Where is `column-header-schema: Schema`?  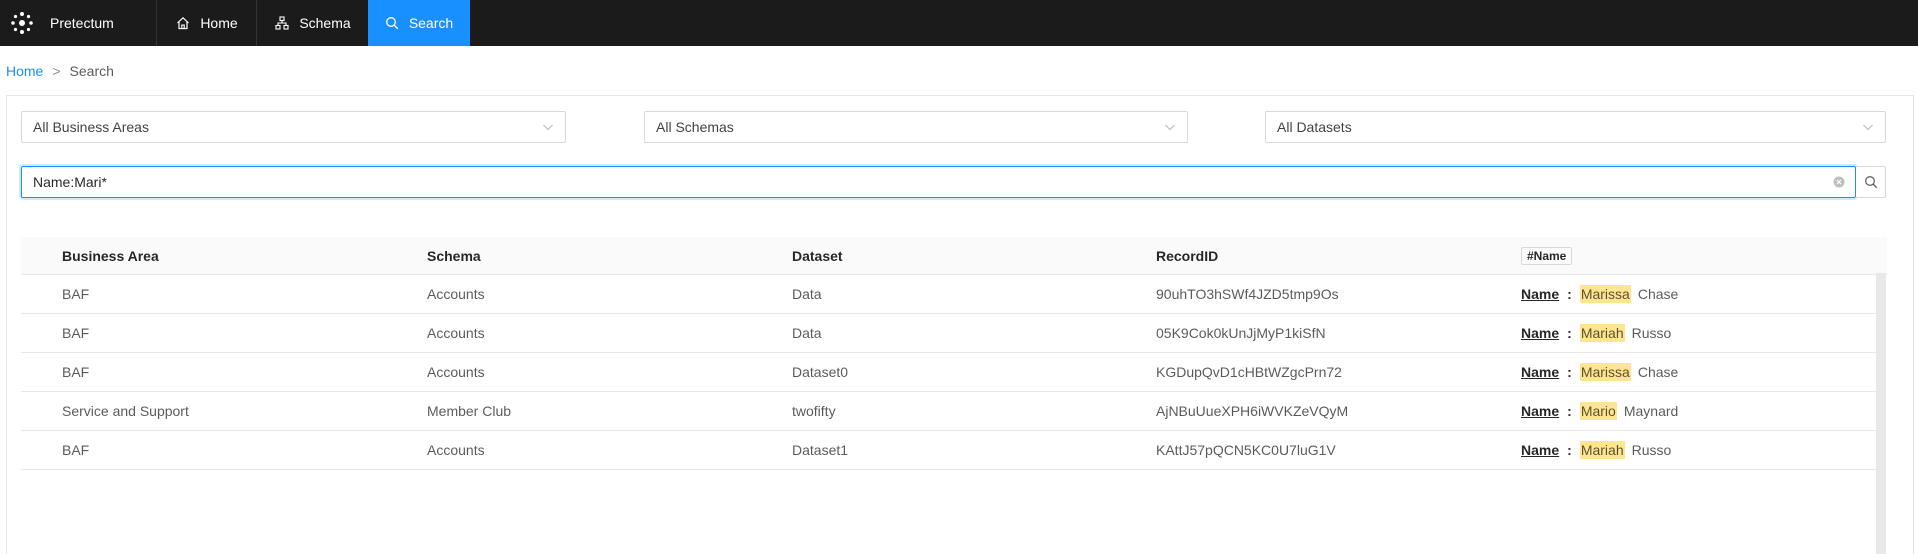
column-header-schema: Schema is located at coordinates (454, 256).